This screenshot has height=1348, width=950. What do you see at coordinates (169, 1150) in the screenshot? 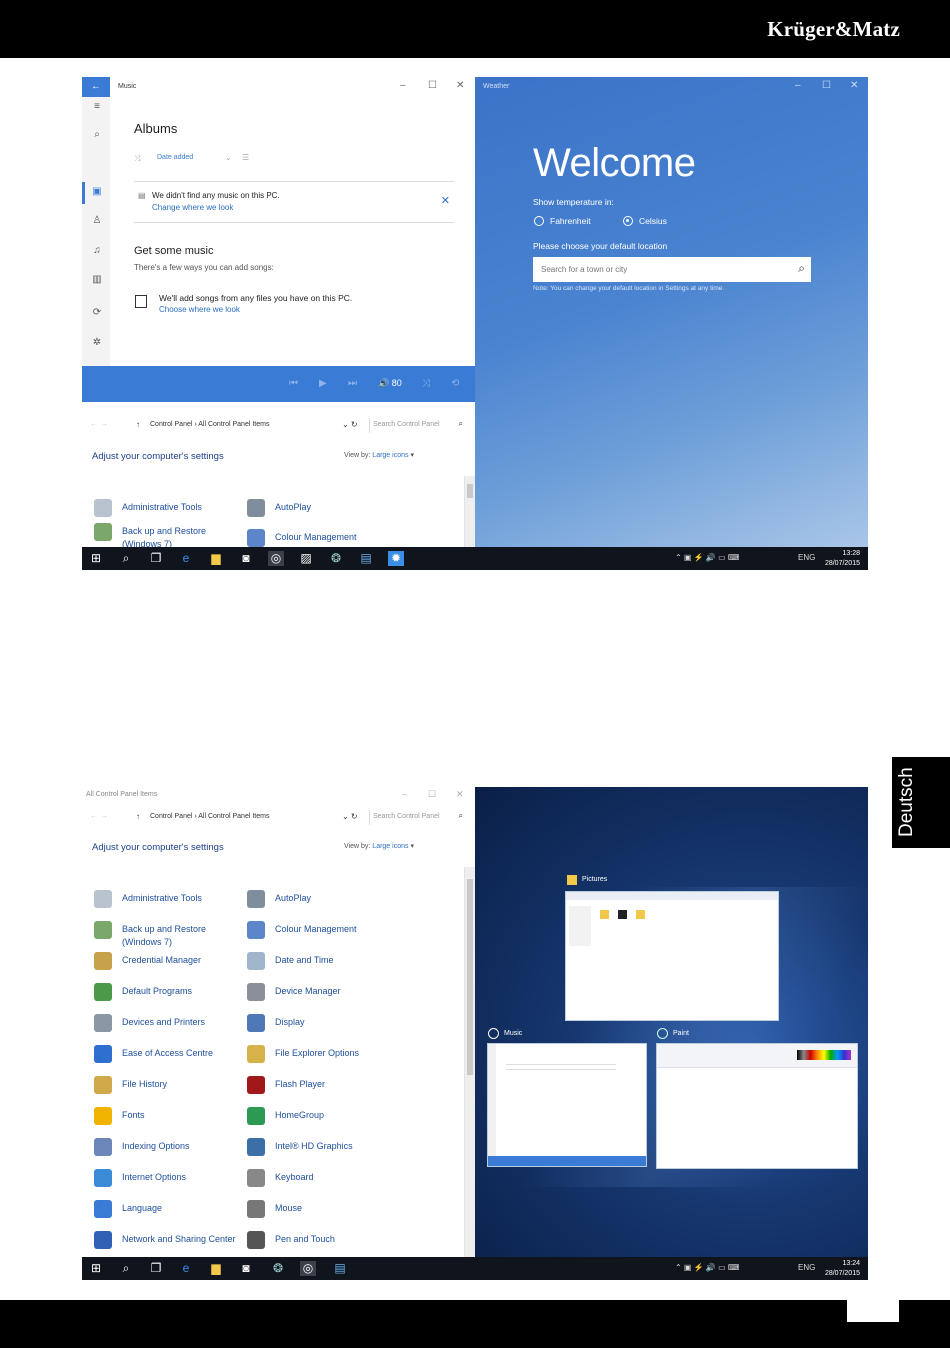
I see `cp-item: Indexing Options` at bounding box center [169, 1150].